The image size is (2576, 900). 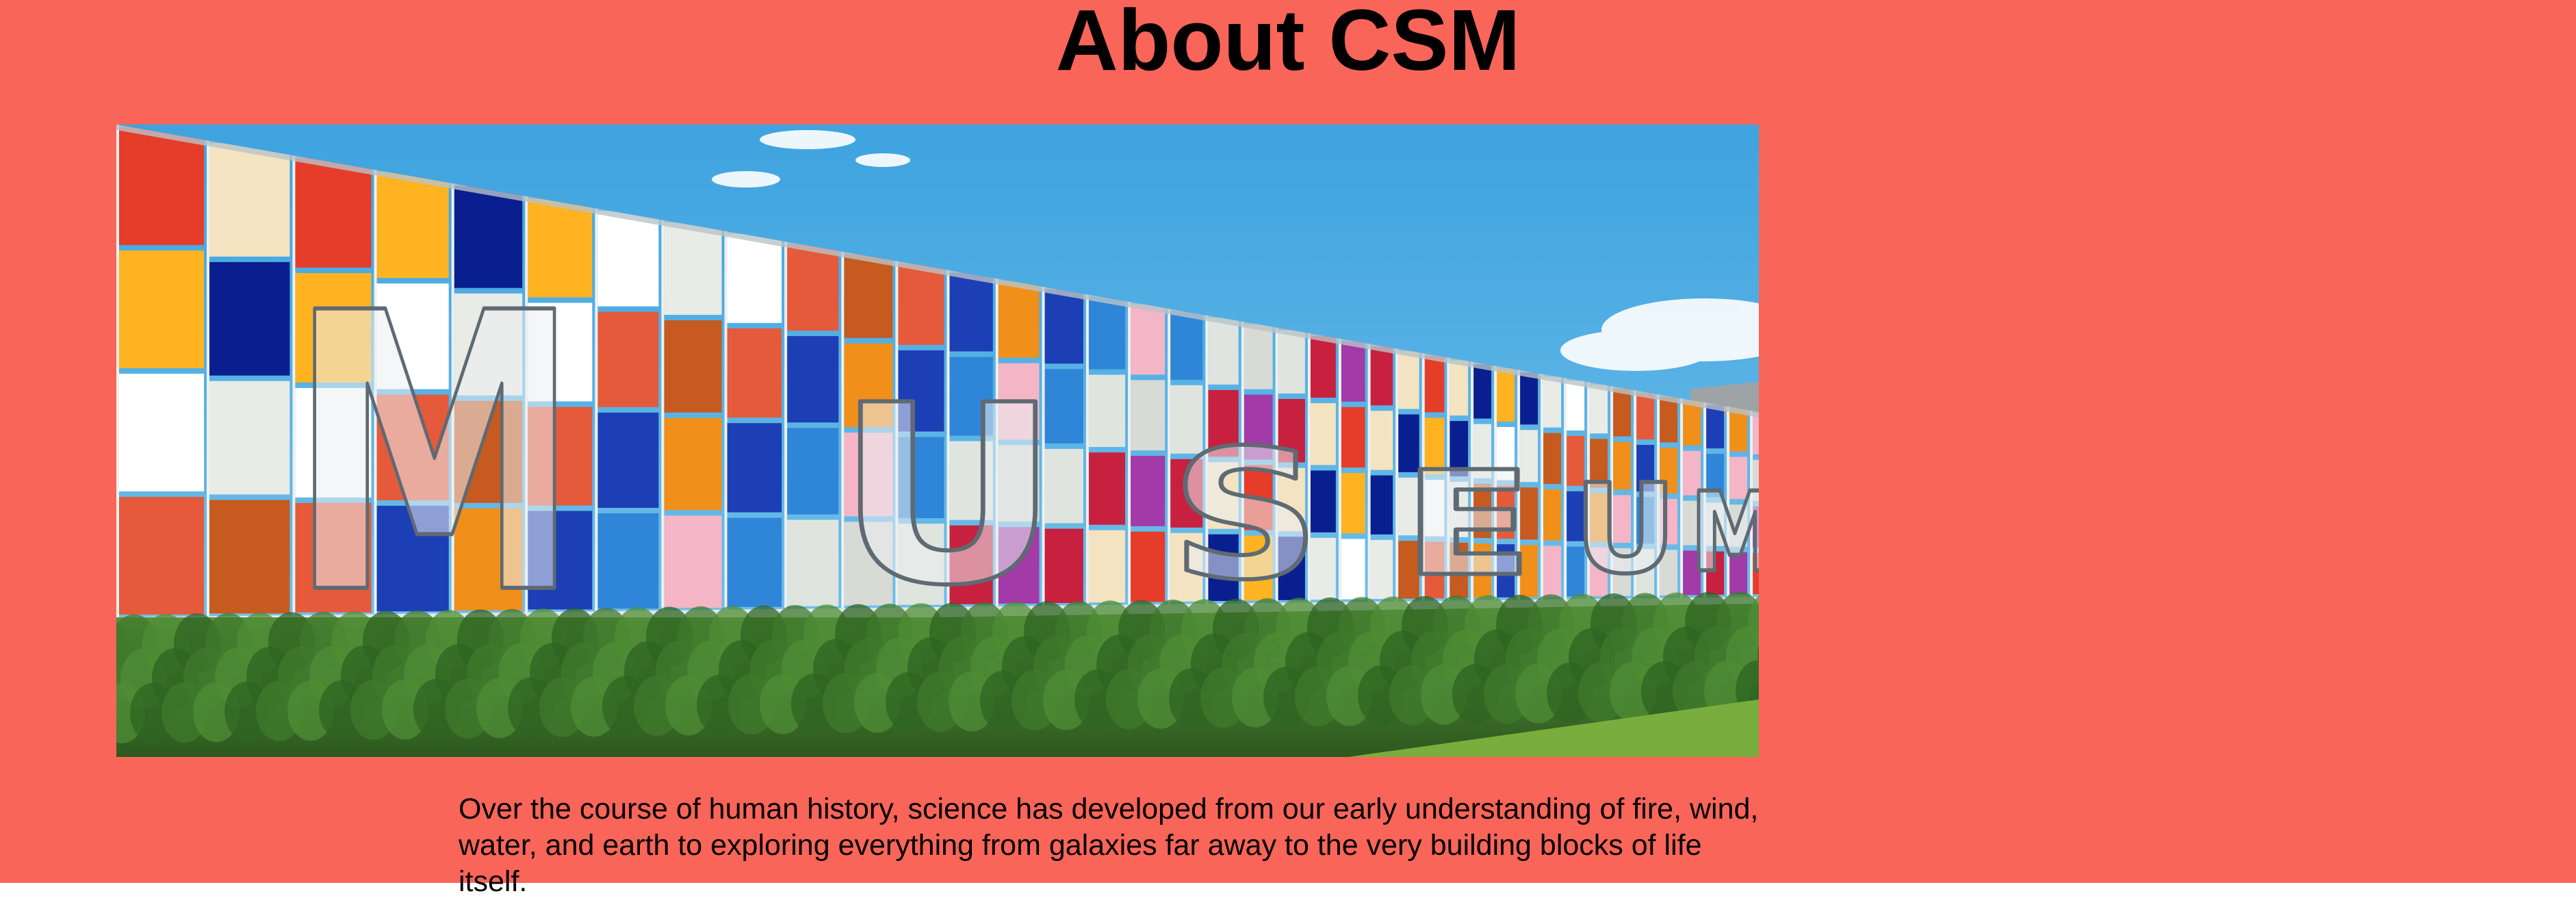 I want to click on sign-letter-s: S, so click(x=1245, y=516).